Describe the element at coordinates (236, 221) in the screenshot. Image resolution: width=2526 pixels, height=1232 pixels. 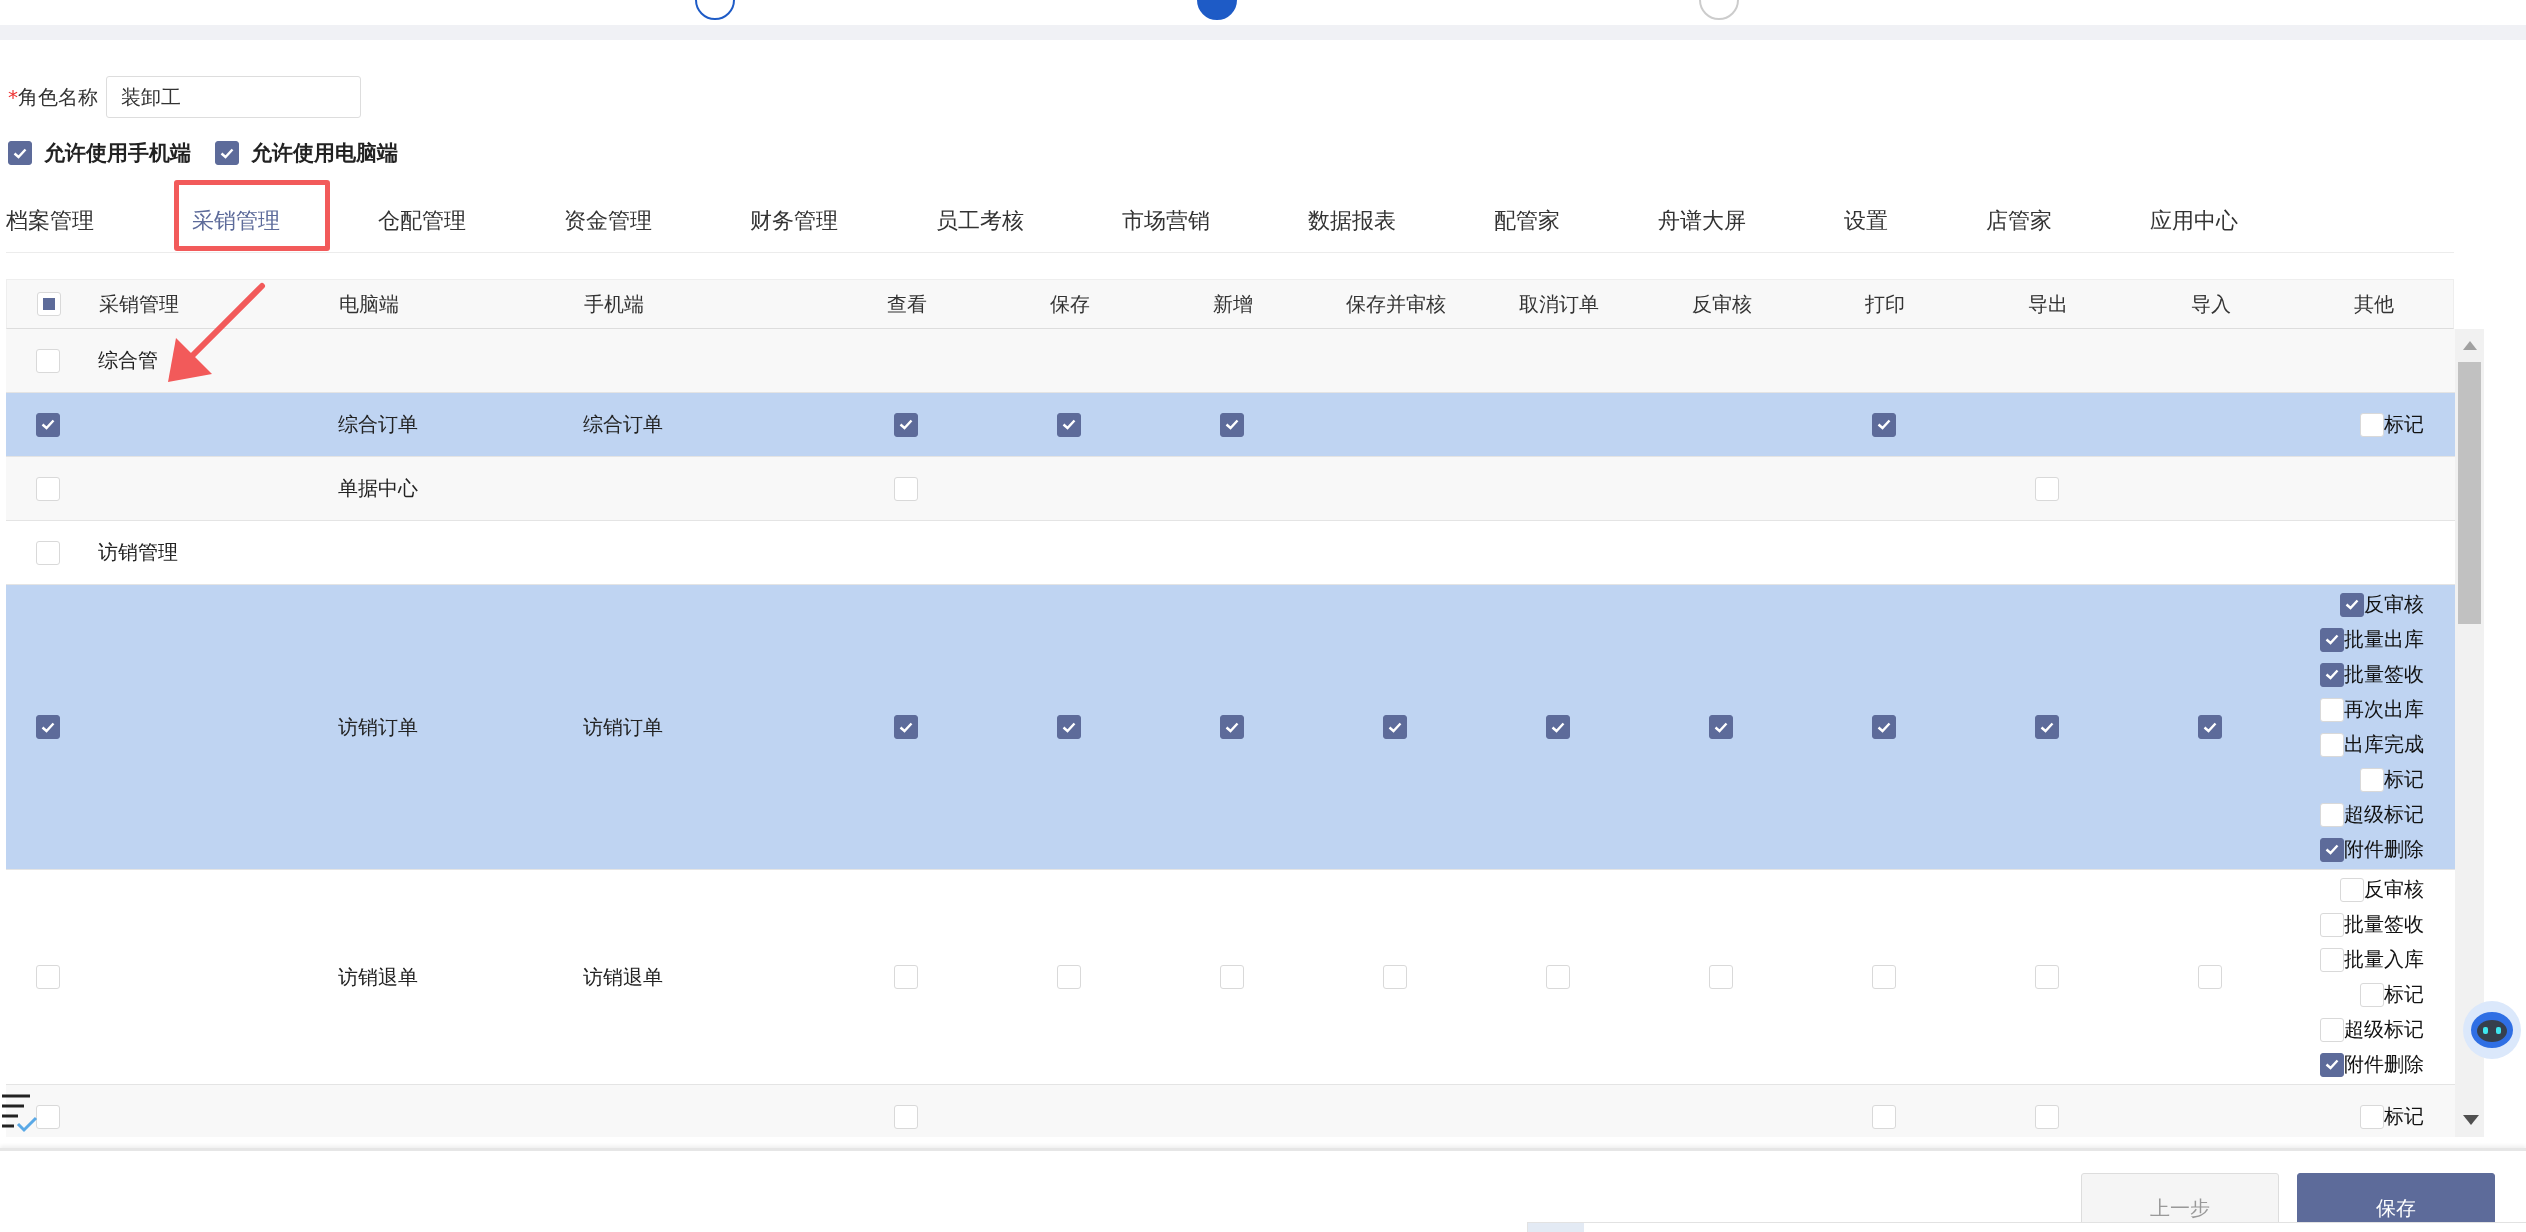
I see `module-tab: 采销管理` at that location.